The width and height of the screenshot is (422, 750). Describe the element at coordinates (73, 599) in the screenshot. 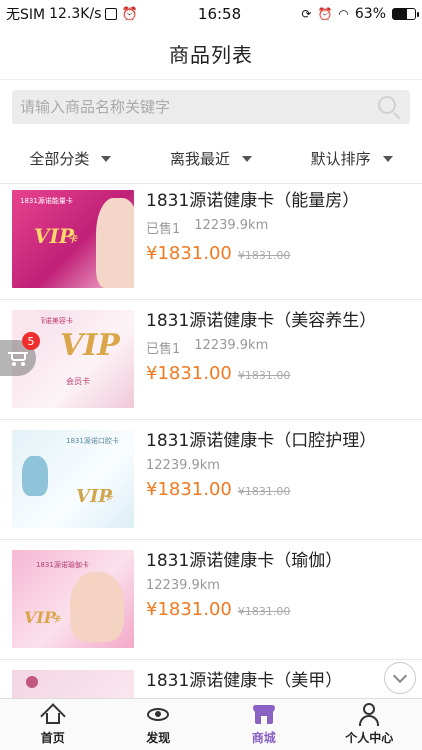

I see `product-image: 1831源诺瑜伽卡 VIP 卡` at that location.